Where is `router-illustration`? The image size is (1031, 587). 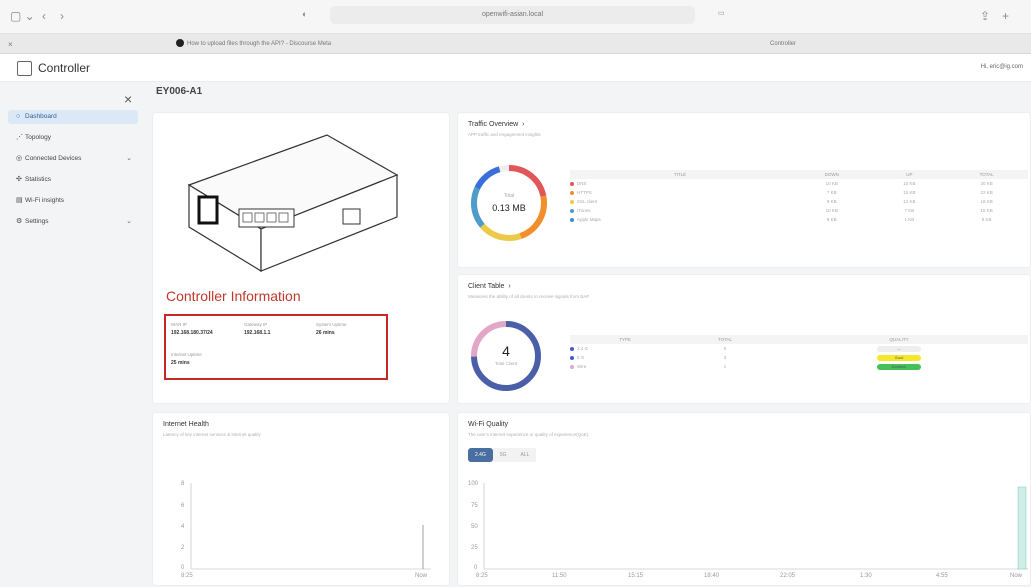 router-illustration is located at coordinates (293, 203).